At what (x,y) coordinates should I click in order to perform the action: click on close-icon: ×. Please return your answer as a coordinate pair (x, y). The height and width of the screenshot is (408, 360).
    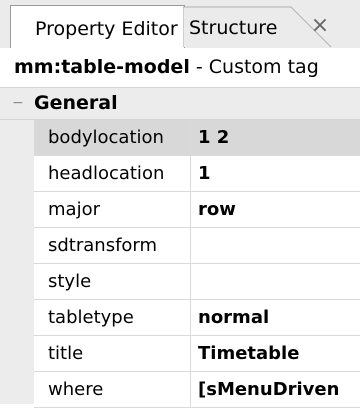
    Looking at the image, I should click on (320, 26).